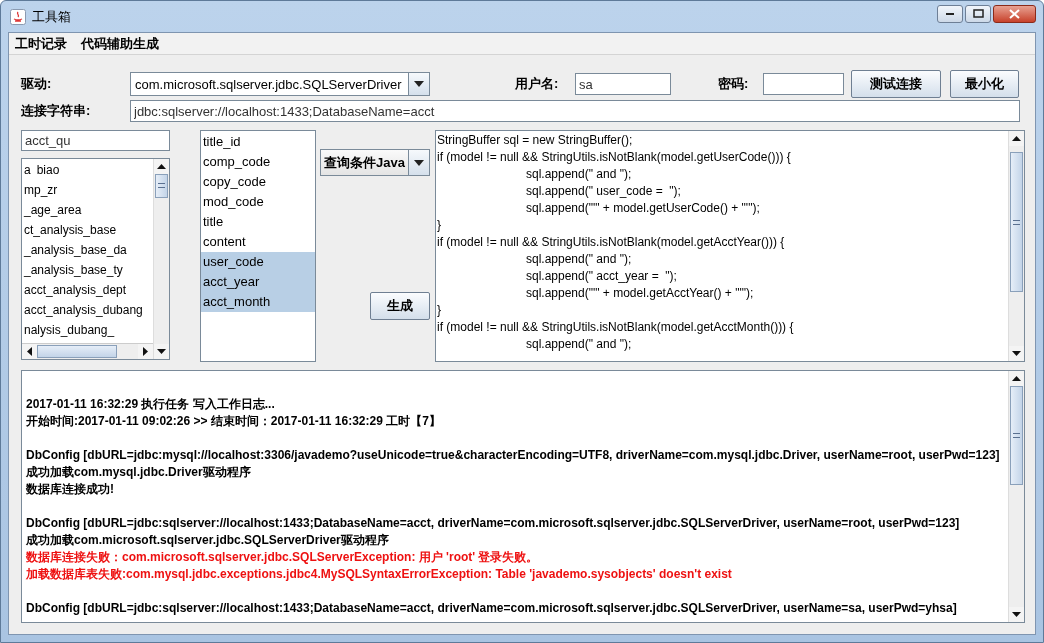 The height and width of the screenshot is (643, 1044). Describe the element at coordinates (51, 16) in the screenshot. I see `window-title: 工具箱` at that location.